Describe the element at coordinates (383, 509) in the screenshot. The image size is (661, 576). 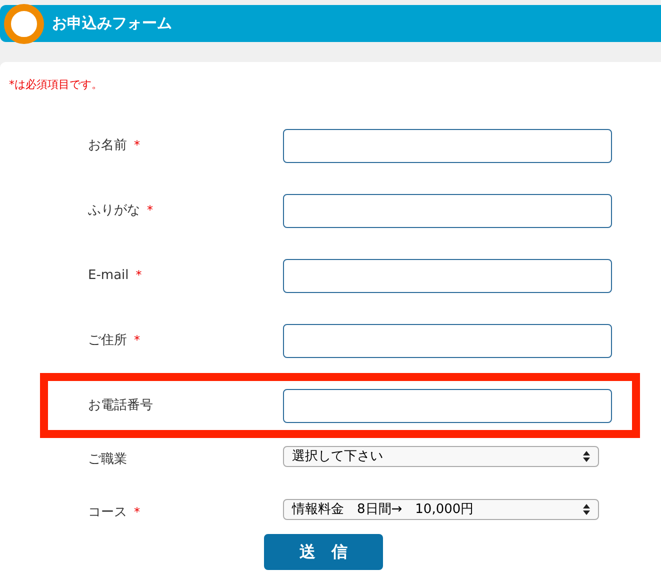
I see `select-value: 情報料金 8日間→ 10,000円` at that location.